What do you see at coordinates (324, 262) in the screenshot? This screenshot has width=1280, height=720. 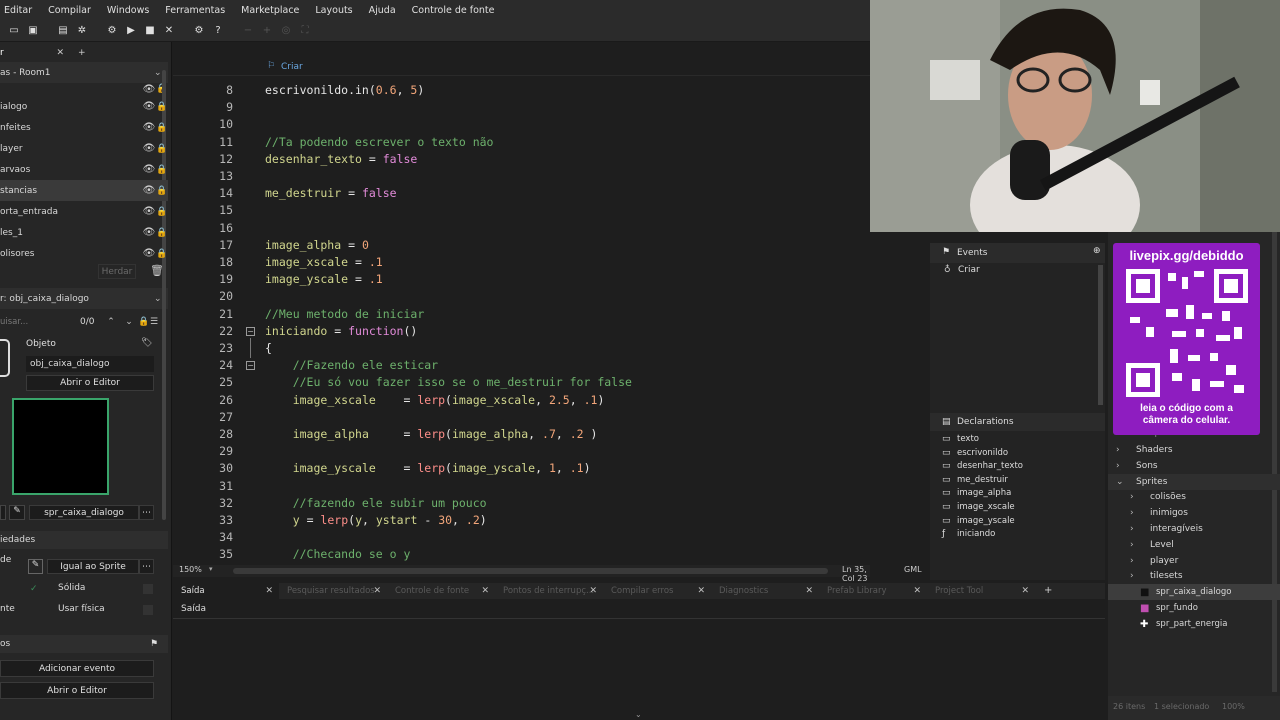 I see `code-line: image_xscale = .1` at bounding box center [324, 262].